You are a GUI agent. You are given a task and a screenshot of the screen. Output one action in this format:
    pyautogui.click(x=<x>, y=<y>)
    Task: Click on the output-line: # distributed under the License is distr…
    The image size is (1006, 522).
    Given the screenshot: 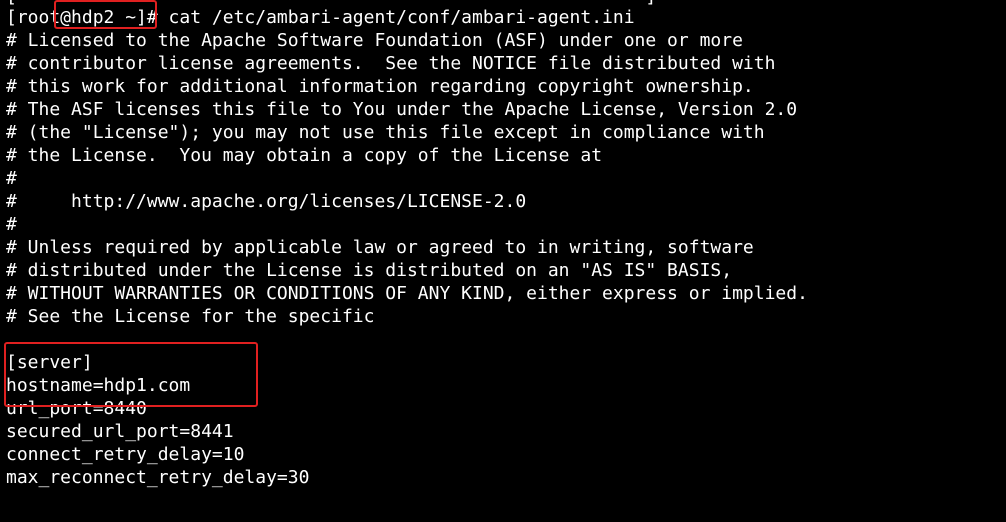 What is the action you would take?
    pyautogui.click(x=369, y=270)
    